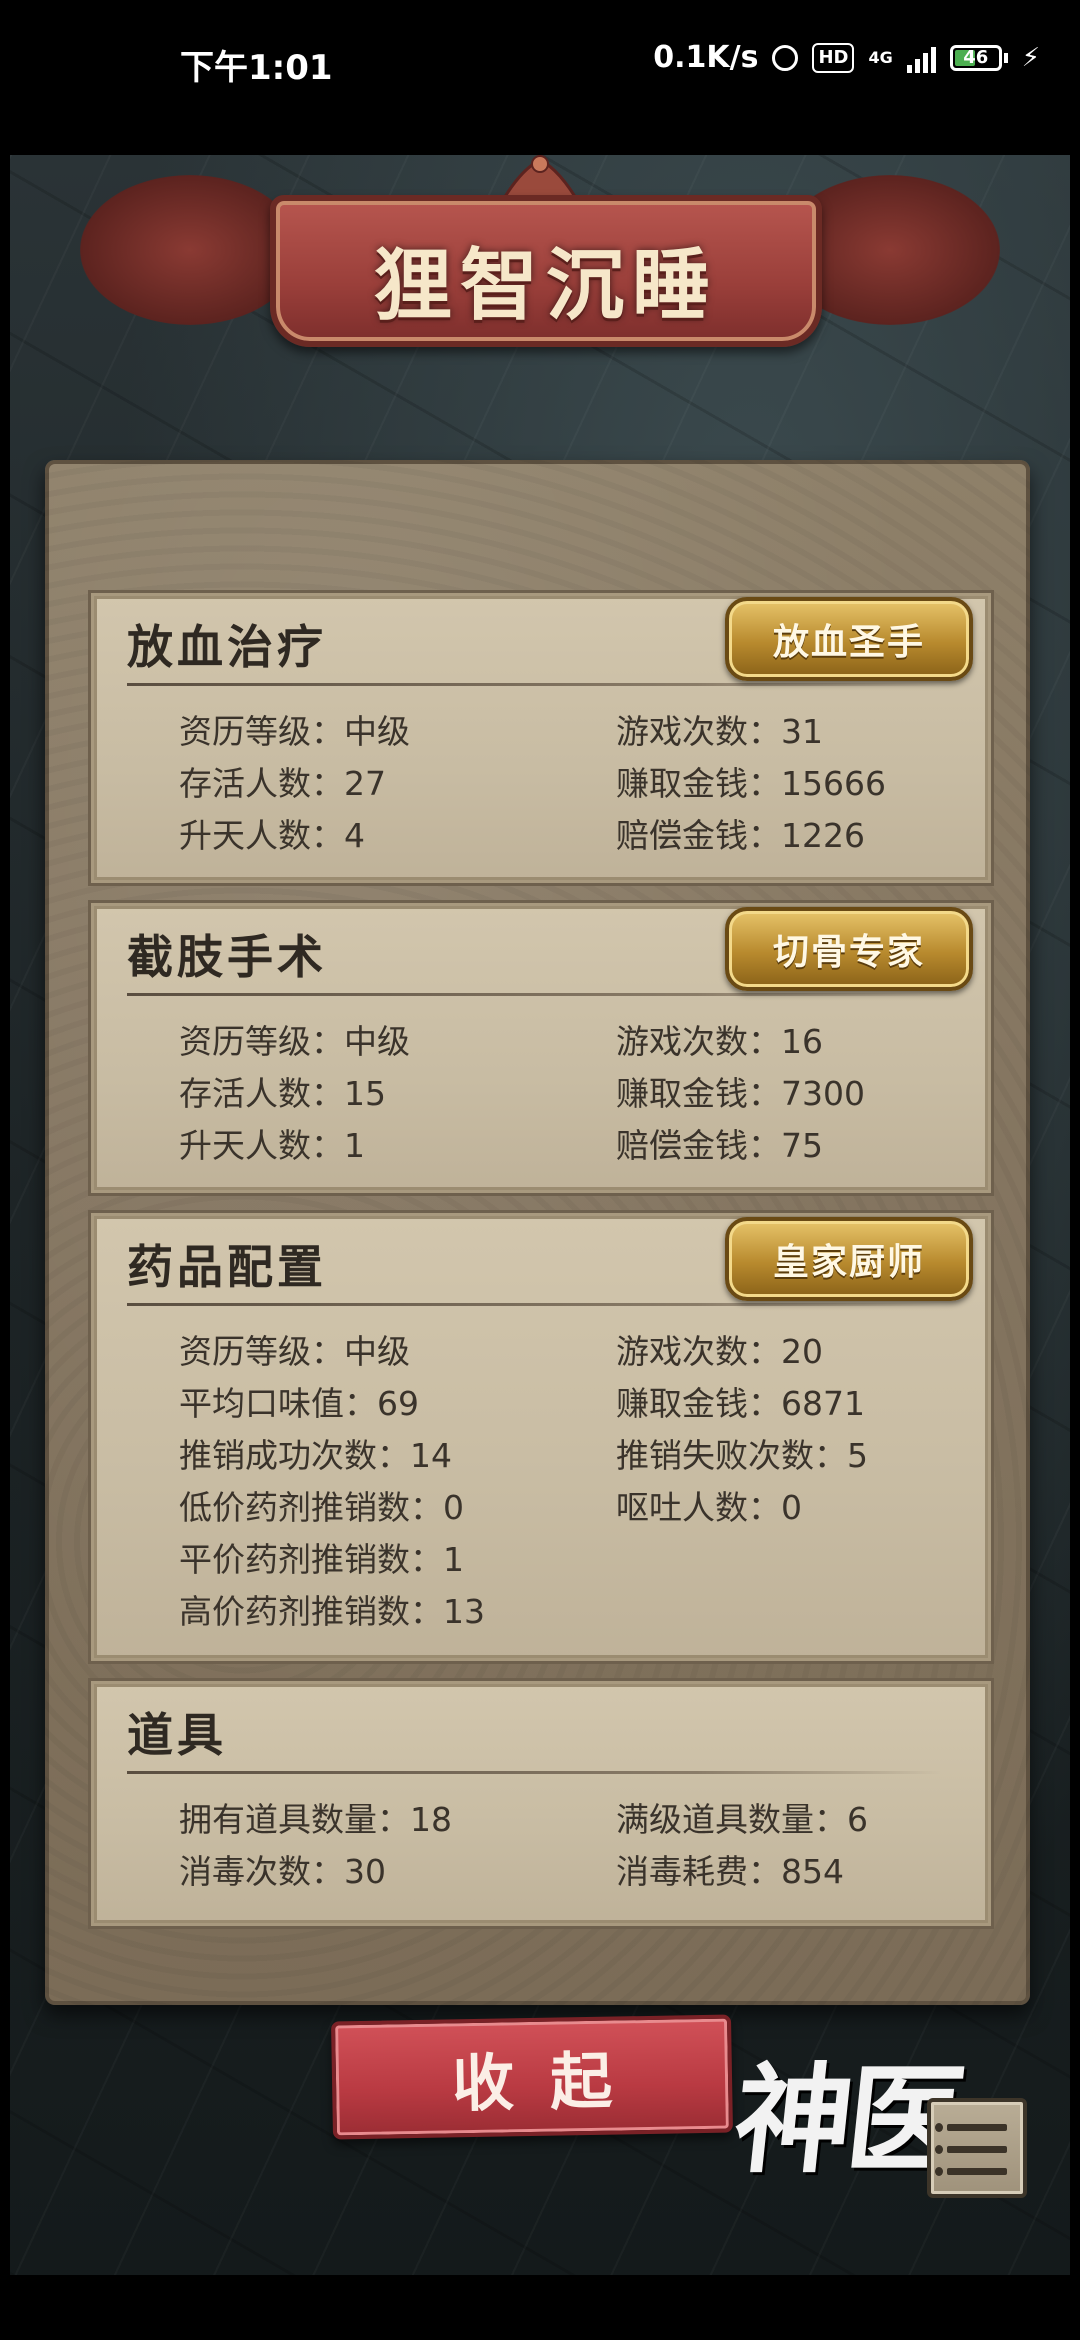  I want to click on status-time: 下午1:01, so click(256, 68).